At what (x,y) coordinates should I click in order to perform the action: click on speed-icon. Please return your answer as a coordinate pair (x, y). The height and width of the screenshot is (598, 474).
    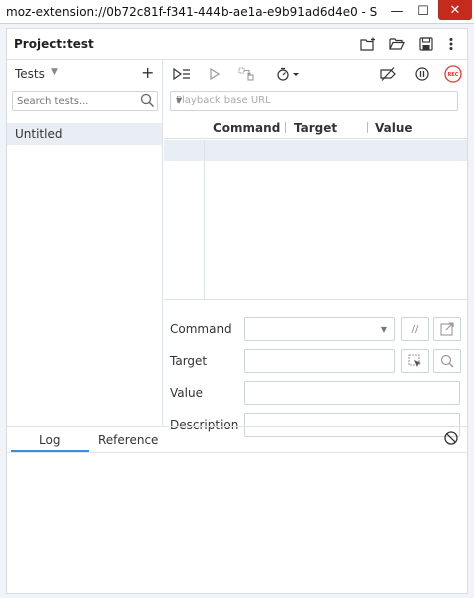
    Looking at the image, I should click on (288, 74).